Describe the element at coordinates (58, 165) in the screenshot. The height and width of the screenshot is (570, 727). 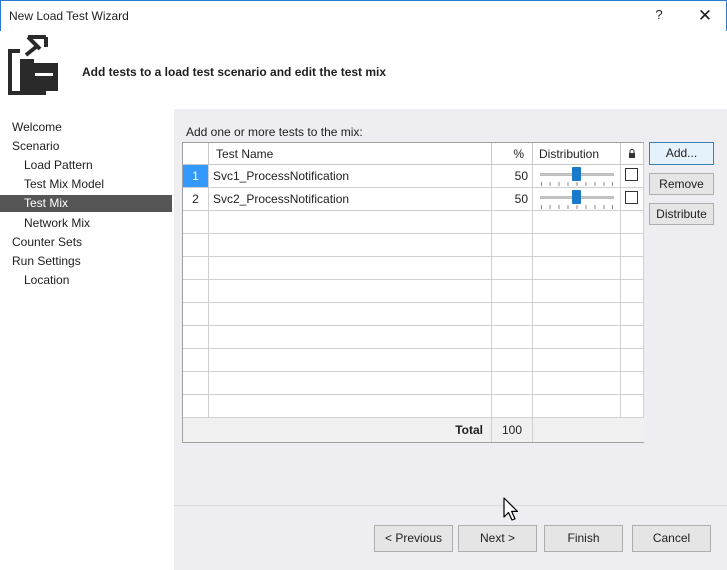
I see `nav-item-load-pattern: Load Pattern` at that location.